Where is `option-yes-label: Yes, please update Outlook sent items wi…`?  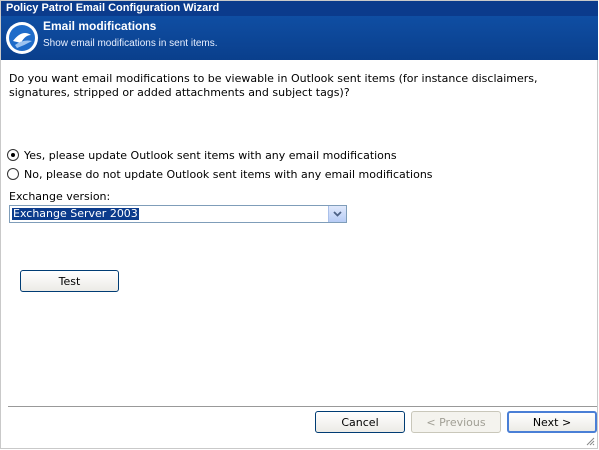 option-yes-label: Yes, please update Outlook sent items wi… is located at coordinates (210, 155).